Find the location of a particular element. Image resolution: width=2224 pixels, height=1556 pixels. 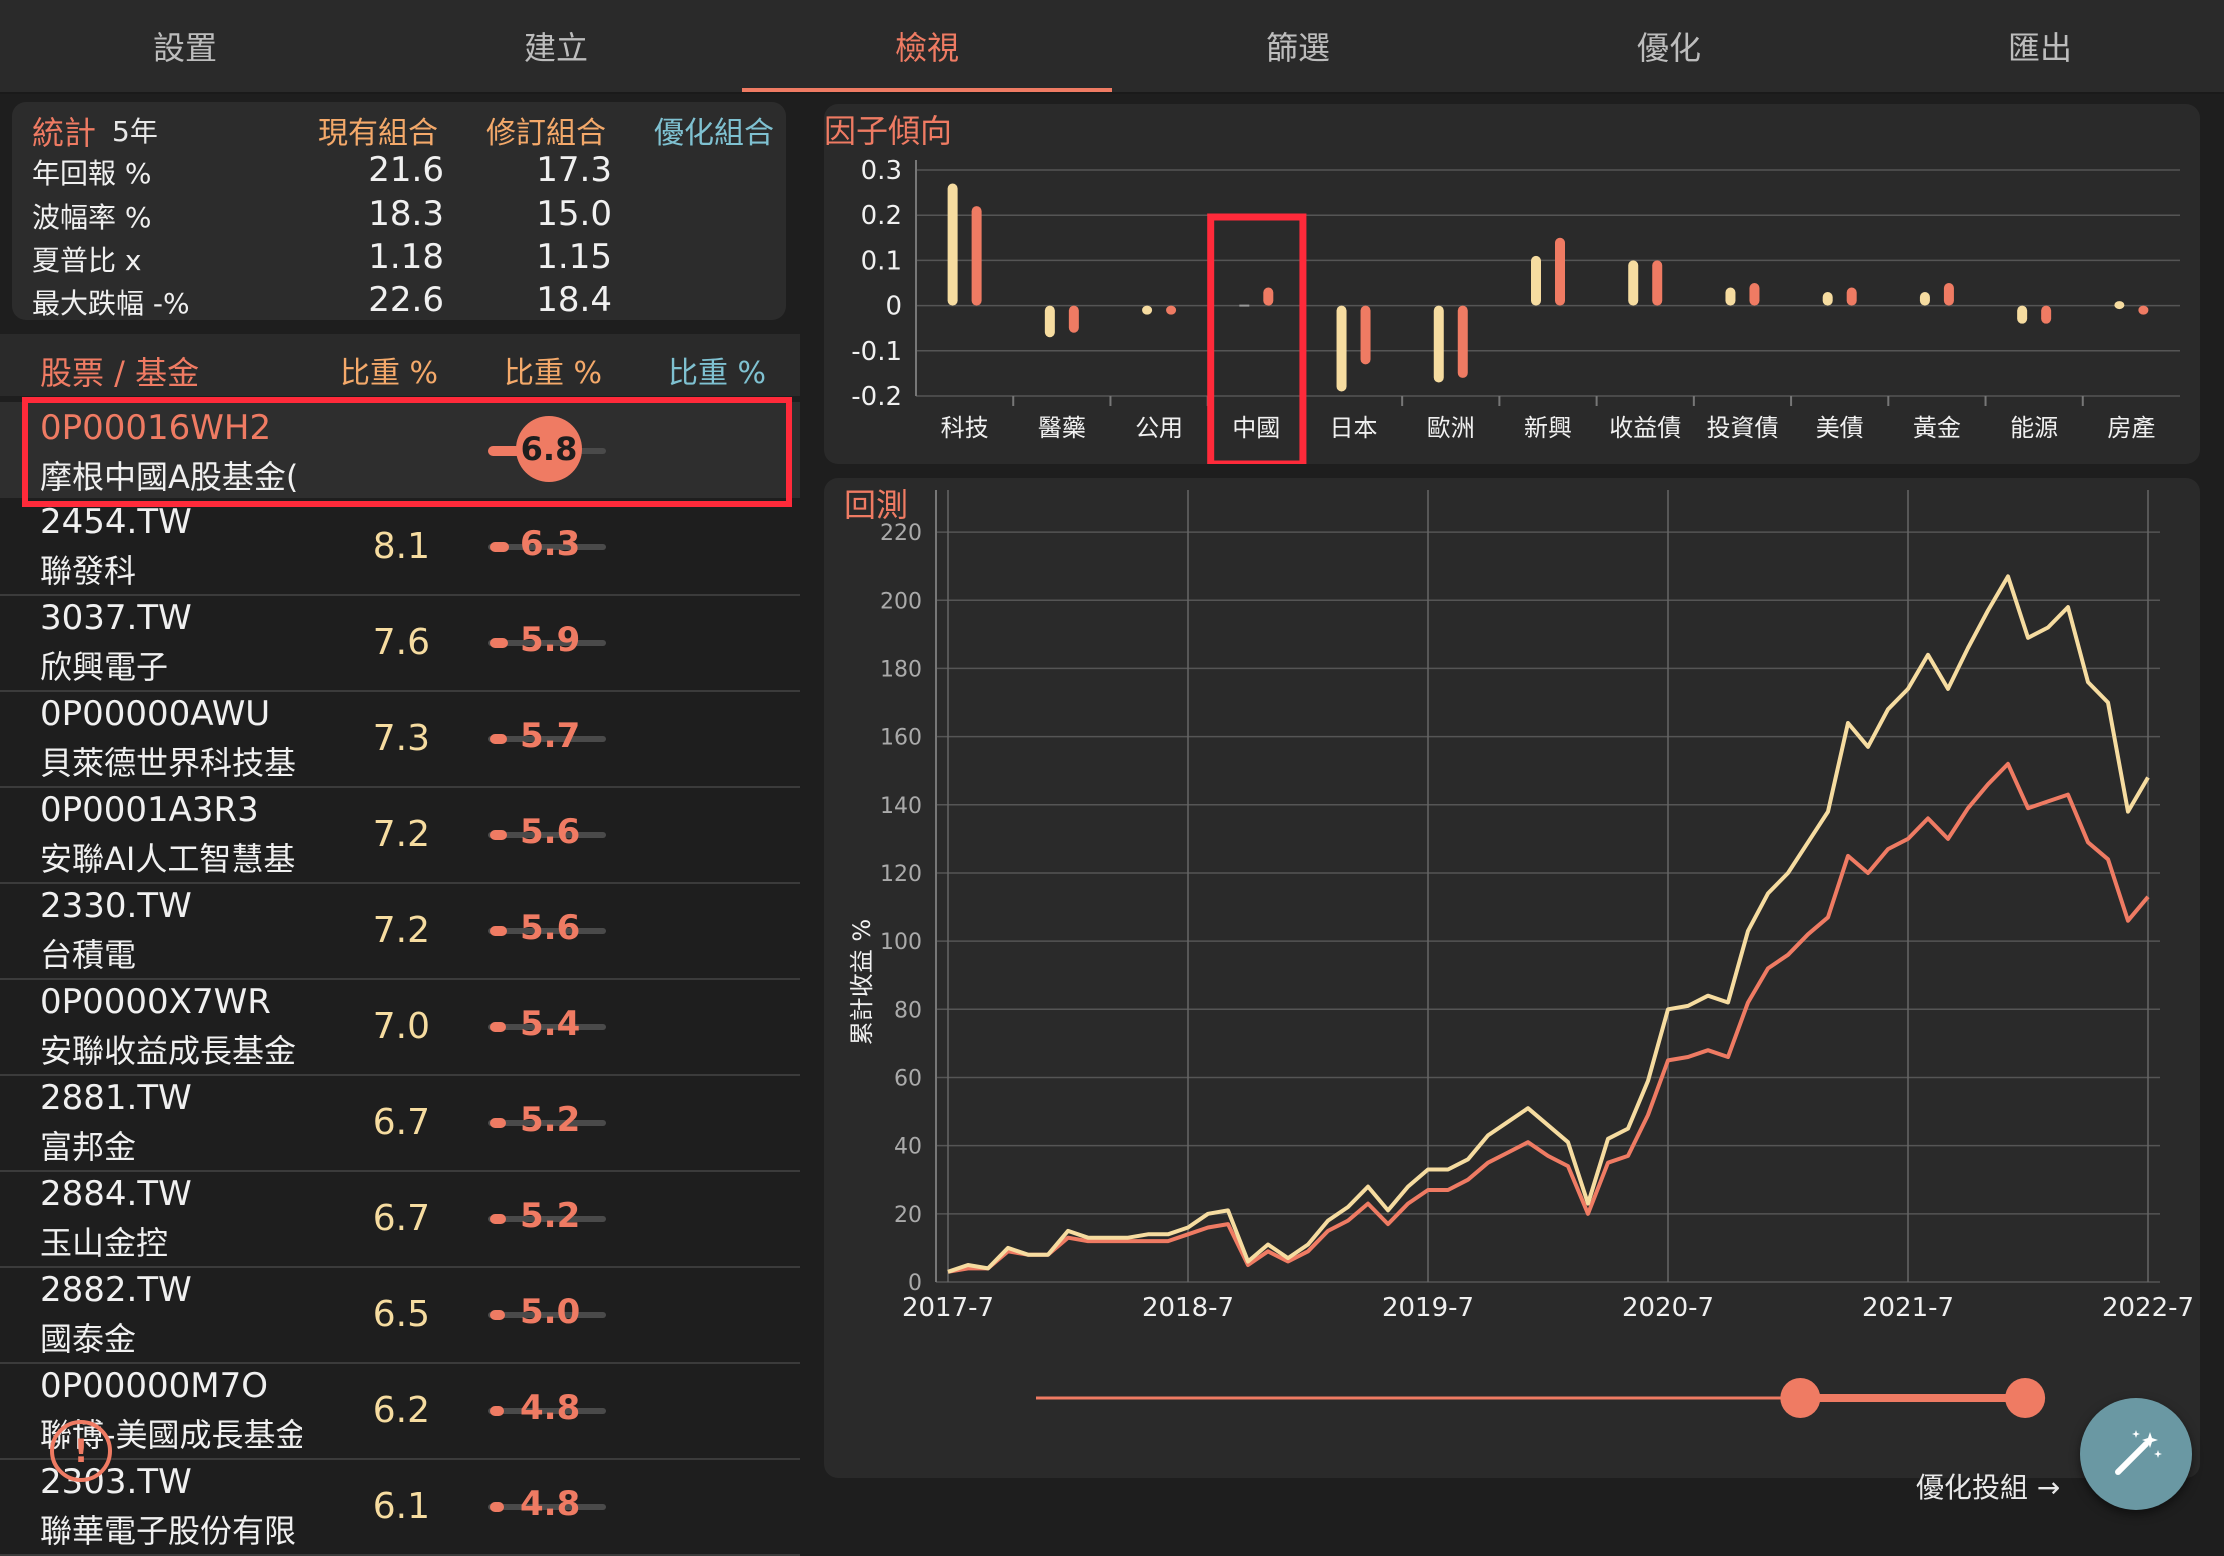

holding-row: 2884.TW 玉山金控 6.7 5.2 is located at coordinates (400, 1219).